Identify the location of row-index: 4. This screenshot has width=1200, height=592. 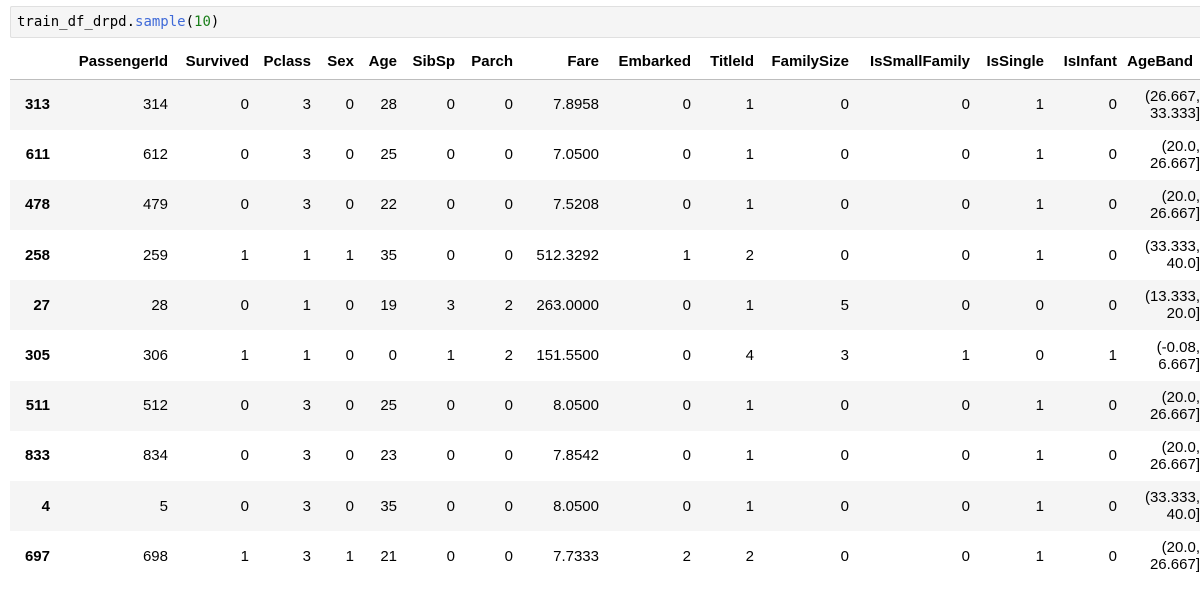
(45, 506).